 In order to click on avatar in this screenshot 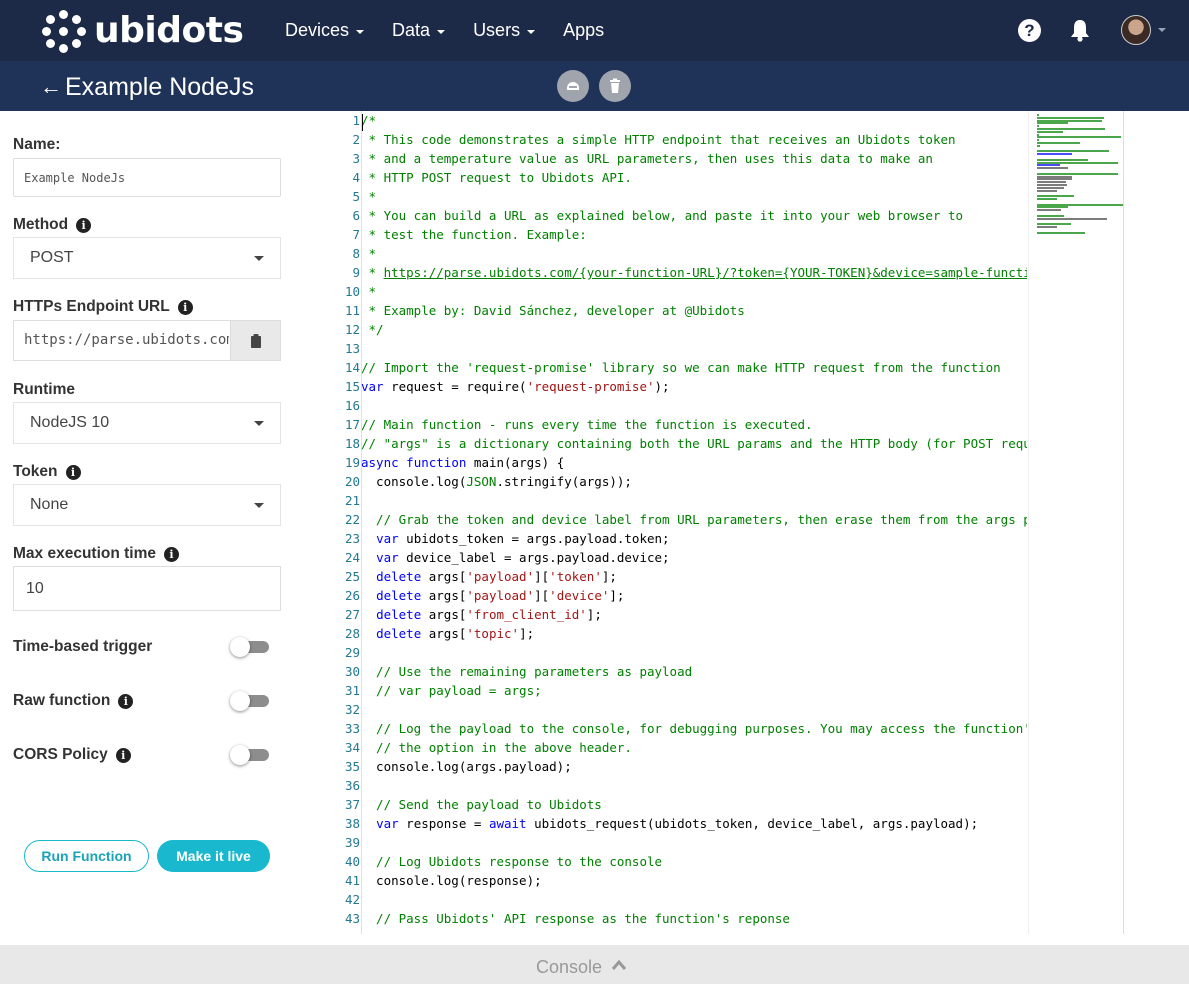, I will do `click(1136, 30)`.